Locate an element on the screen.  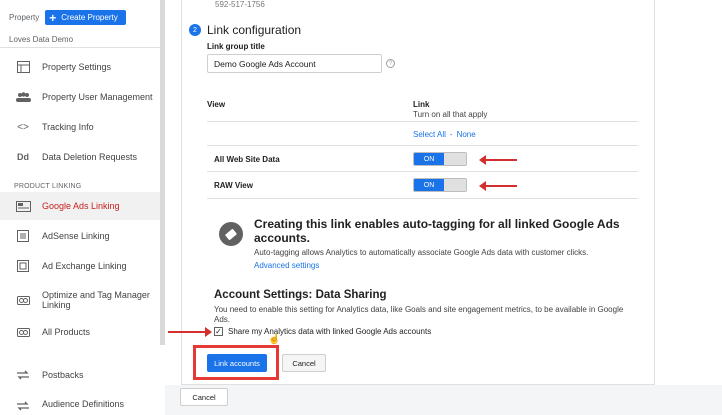
sidebar-item-audience-definitions: Audience Definitions is located at coordinates (80, 403).